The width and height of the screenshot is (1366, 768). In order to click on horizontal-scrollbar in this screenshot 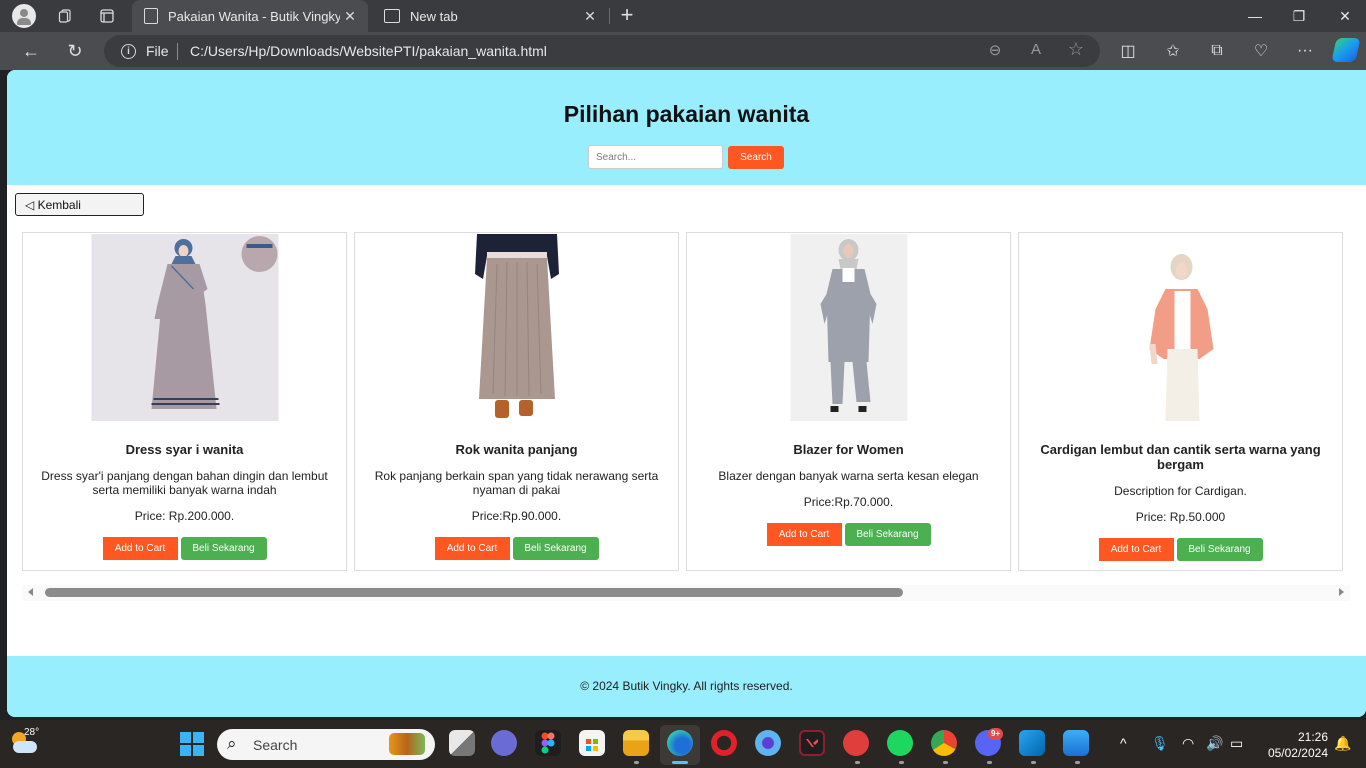, I will do `click(686, 593)`.